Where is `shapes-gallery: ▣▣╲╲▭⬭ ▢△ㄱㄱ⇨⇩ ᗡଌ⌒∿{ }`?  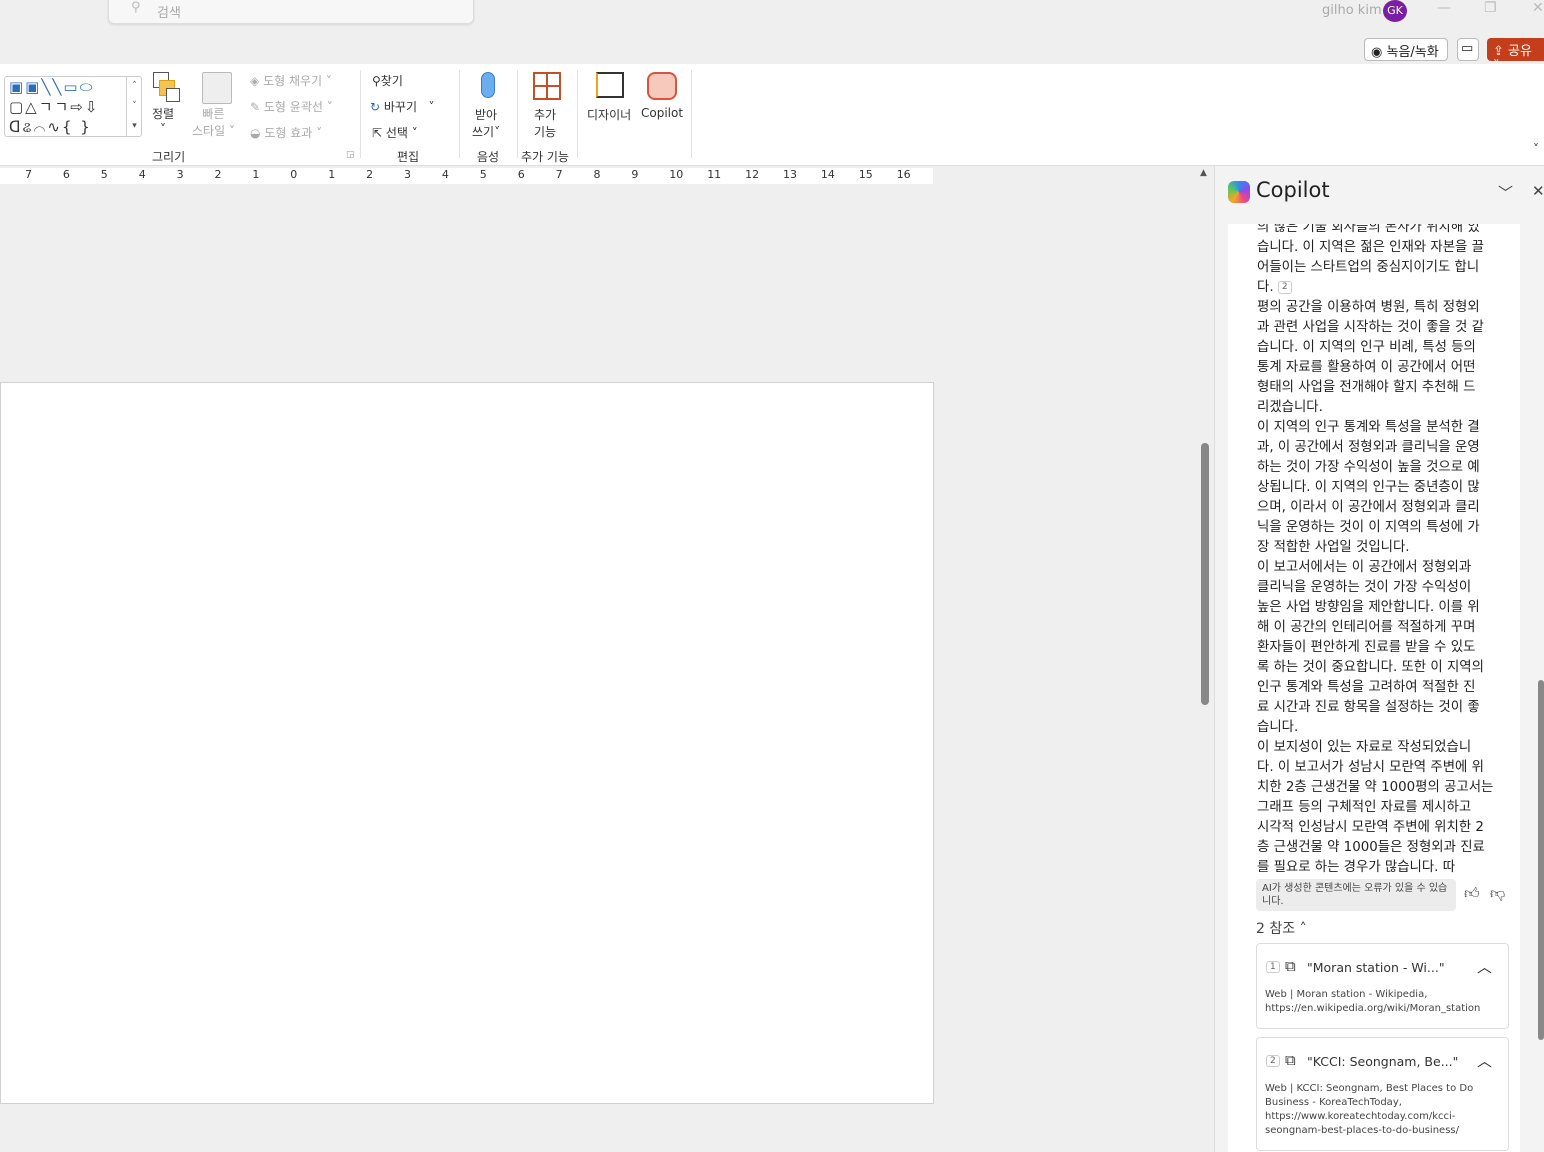
shapes-gallery: ▣▣╲╲▭⬭ ▢△ㄱㄱ⇨⇩ ᗡଌ⌒∿{ } is located at coordinates (73, 106).